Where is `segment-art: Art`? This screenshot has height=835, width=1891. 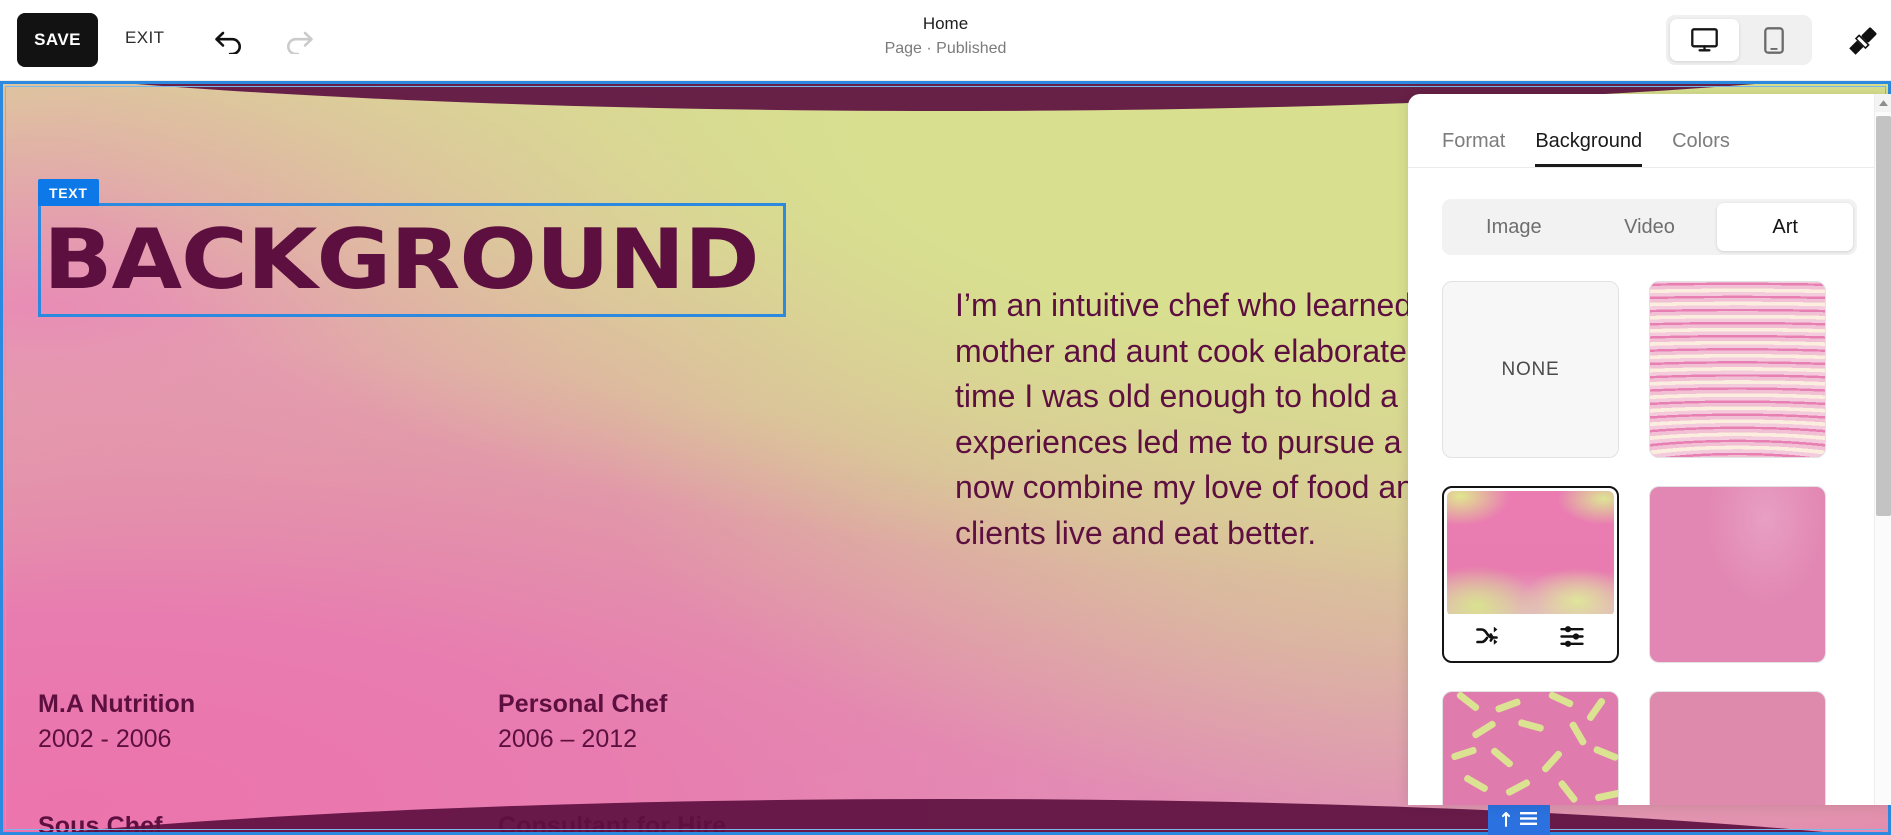
segment-art: Art is located at coordinates (1785, 227).